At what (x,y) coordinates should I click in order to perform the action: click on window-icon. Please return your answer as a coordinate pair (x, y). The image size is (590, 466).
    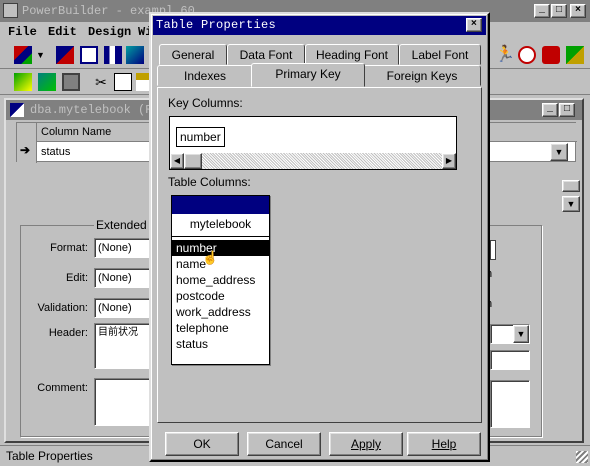
    Looking at the image, I should click on (89, 55).